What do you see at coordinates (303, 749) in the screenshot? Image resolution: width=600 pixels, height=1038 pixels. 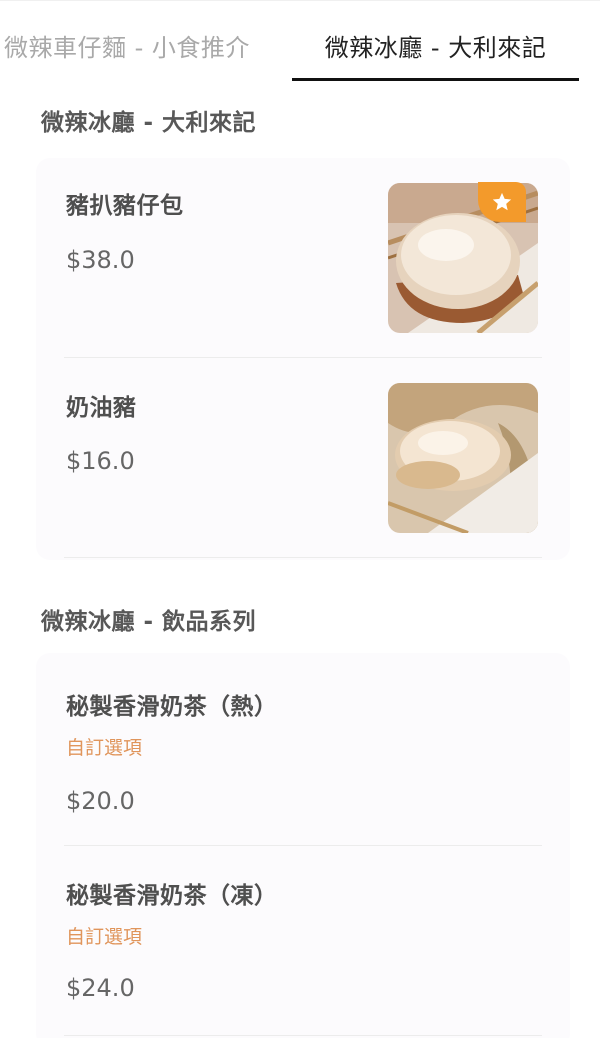 I see `menu-item: 秘製香滑奶茶（熱） 自訂選項 $20.0` at bounding box center [303, 749].